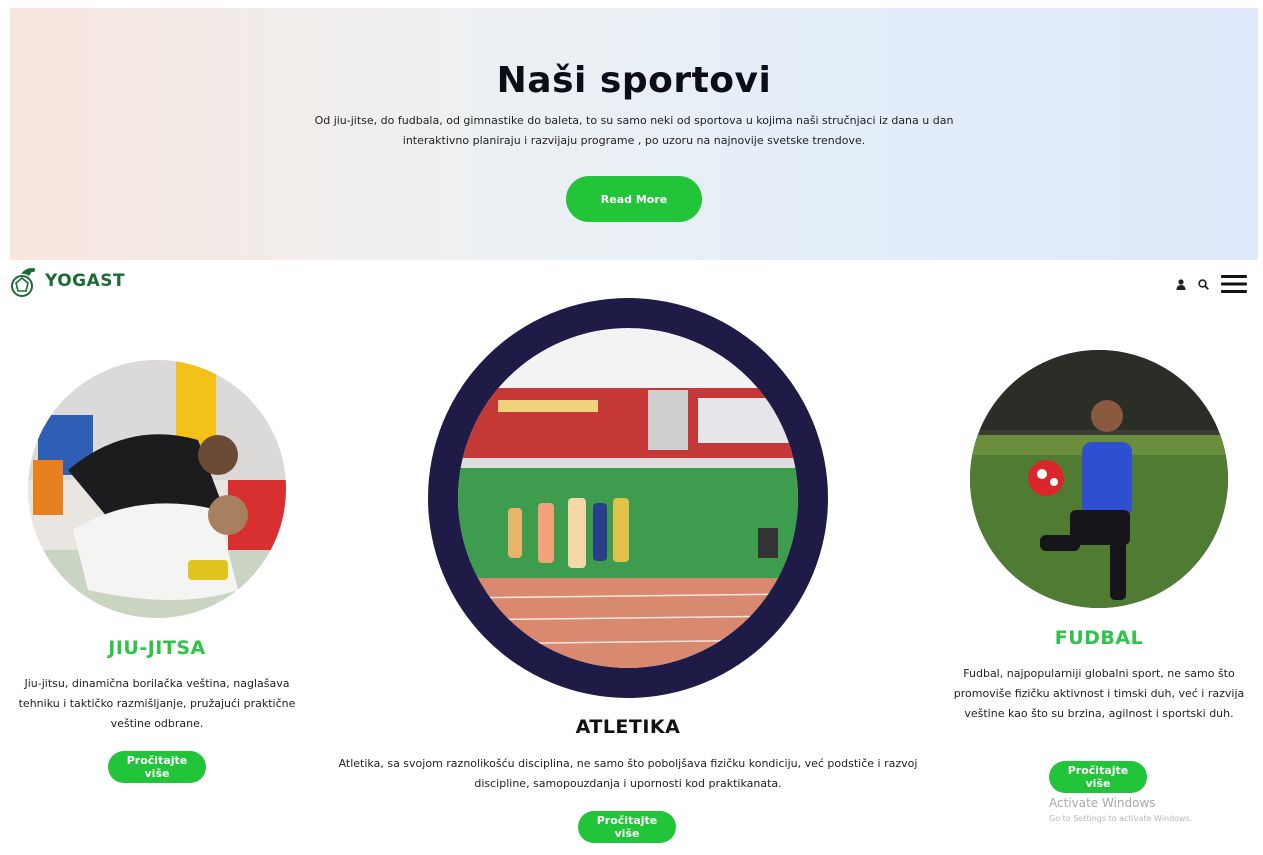 Image resolution: width=1263 pixels, height=855 pixels. Describe the element at coordinates (634, 199) in the screenshot. I see `read-more-button: Read More` at that location.